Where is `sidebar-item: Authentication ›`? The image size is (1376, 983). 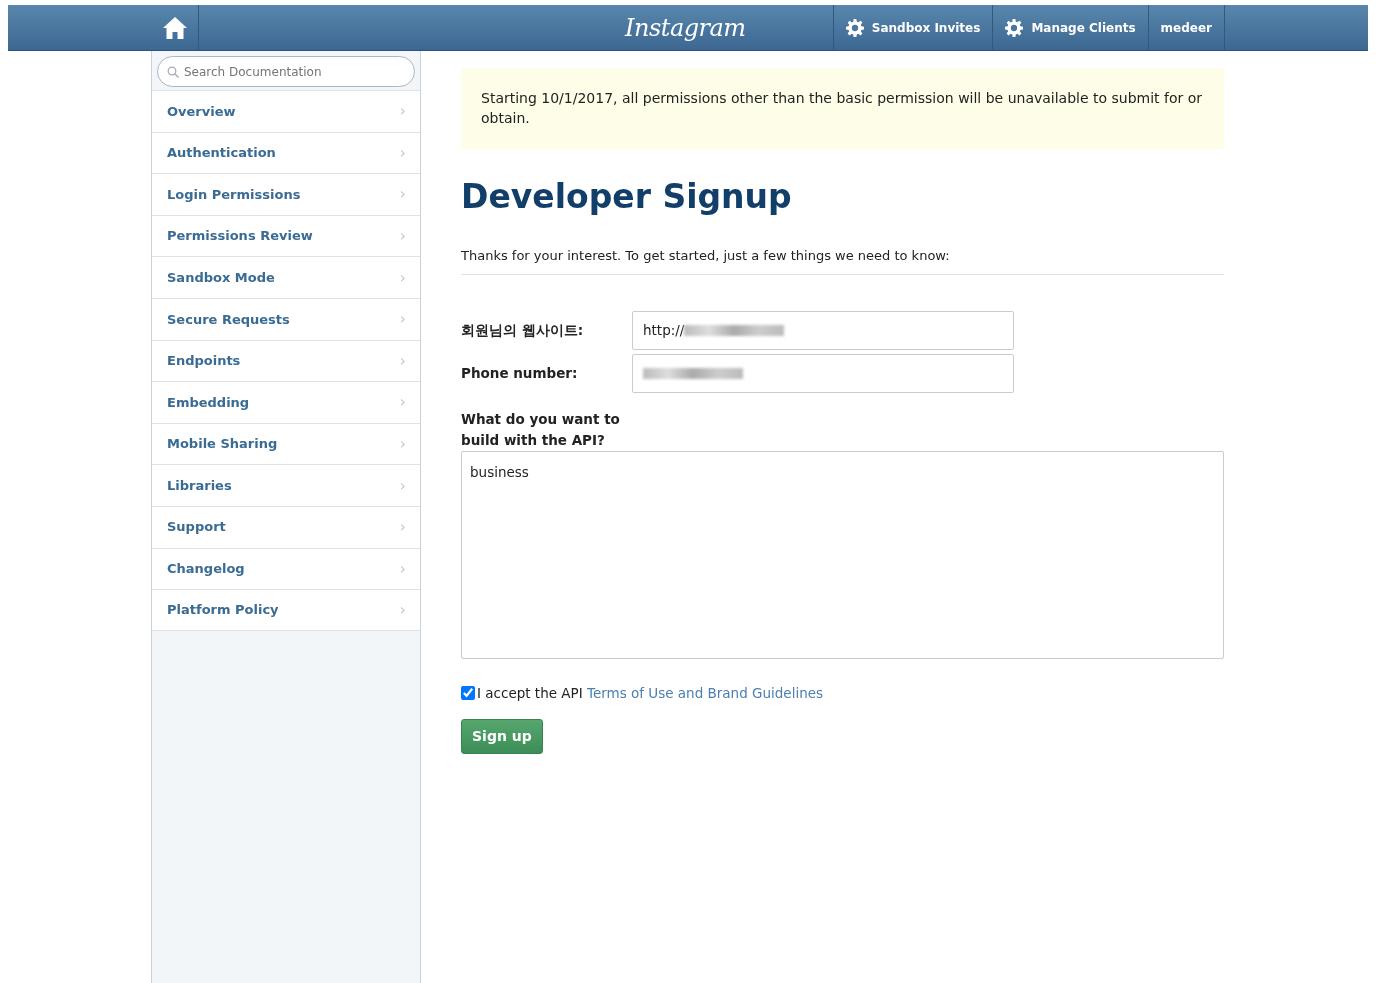 sidebar-item: Authentication › is located at coordinates (286, 152).